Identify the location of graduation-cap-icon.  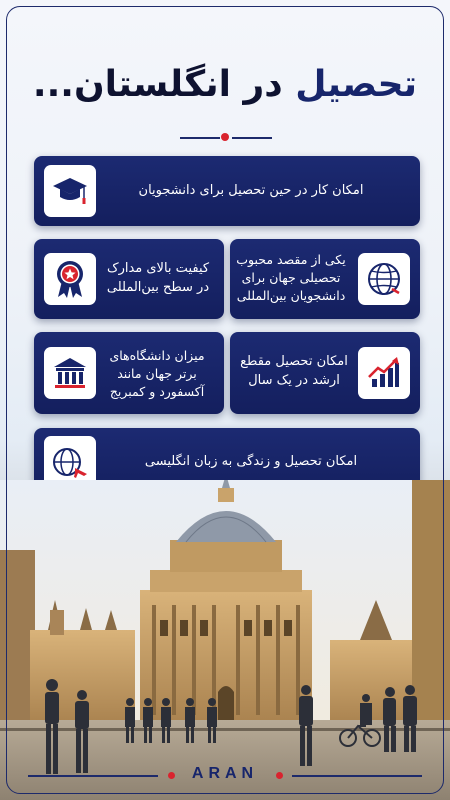
(70, 191).